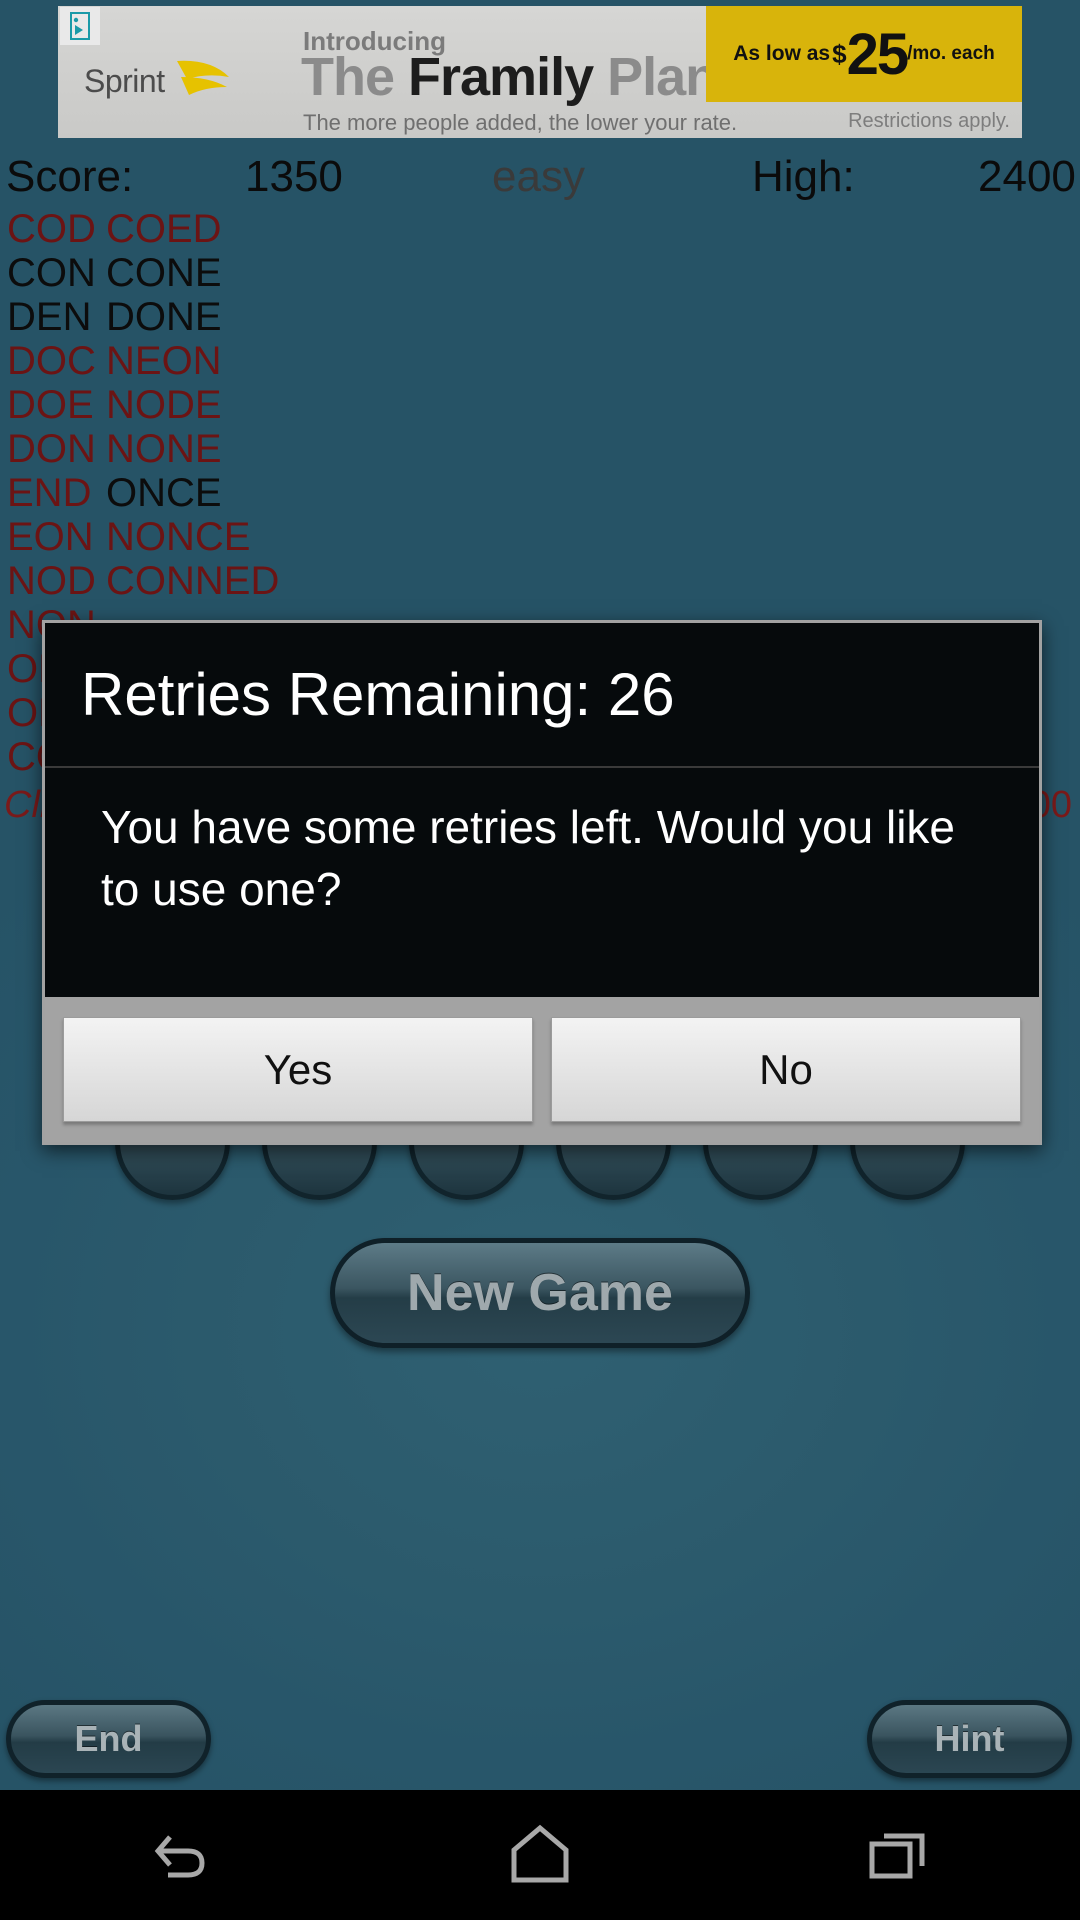 The height and width of the screenshot is (1920, 1080). What do you see at coordinates (320, 229) in the screenshot?
I see `word-row: COD COED` at bounding box center [320, 229].